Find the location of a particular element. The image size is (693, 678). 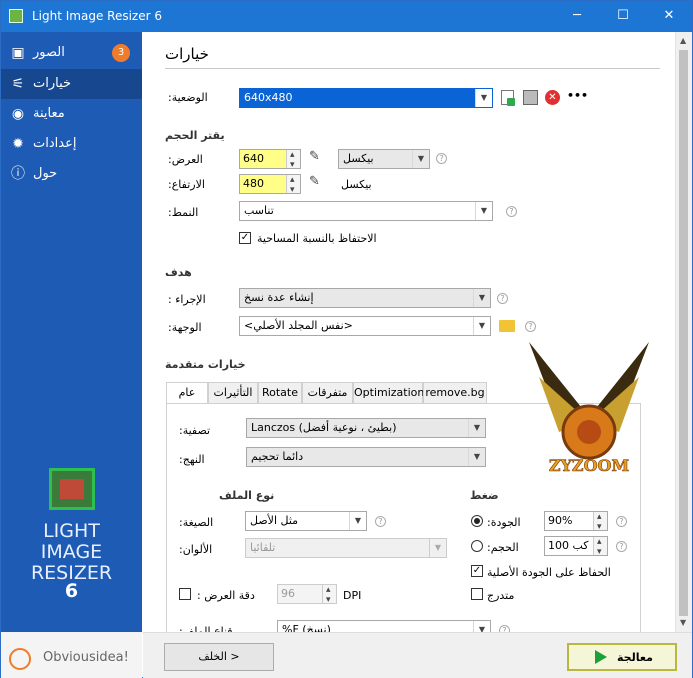

maximize-button: ☐ is located at coordinates (623, 16).